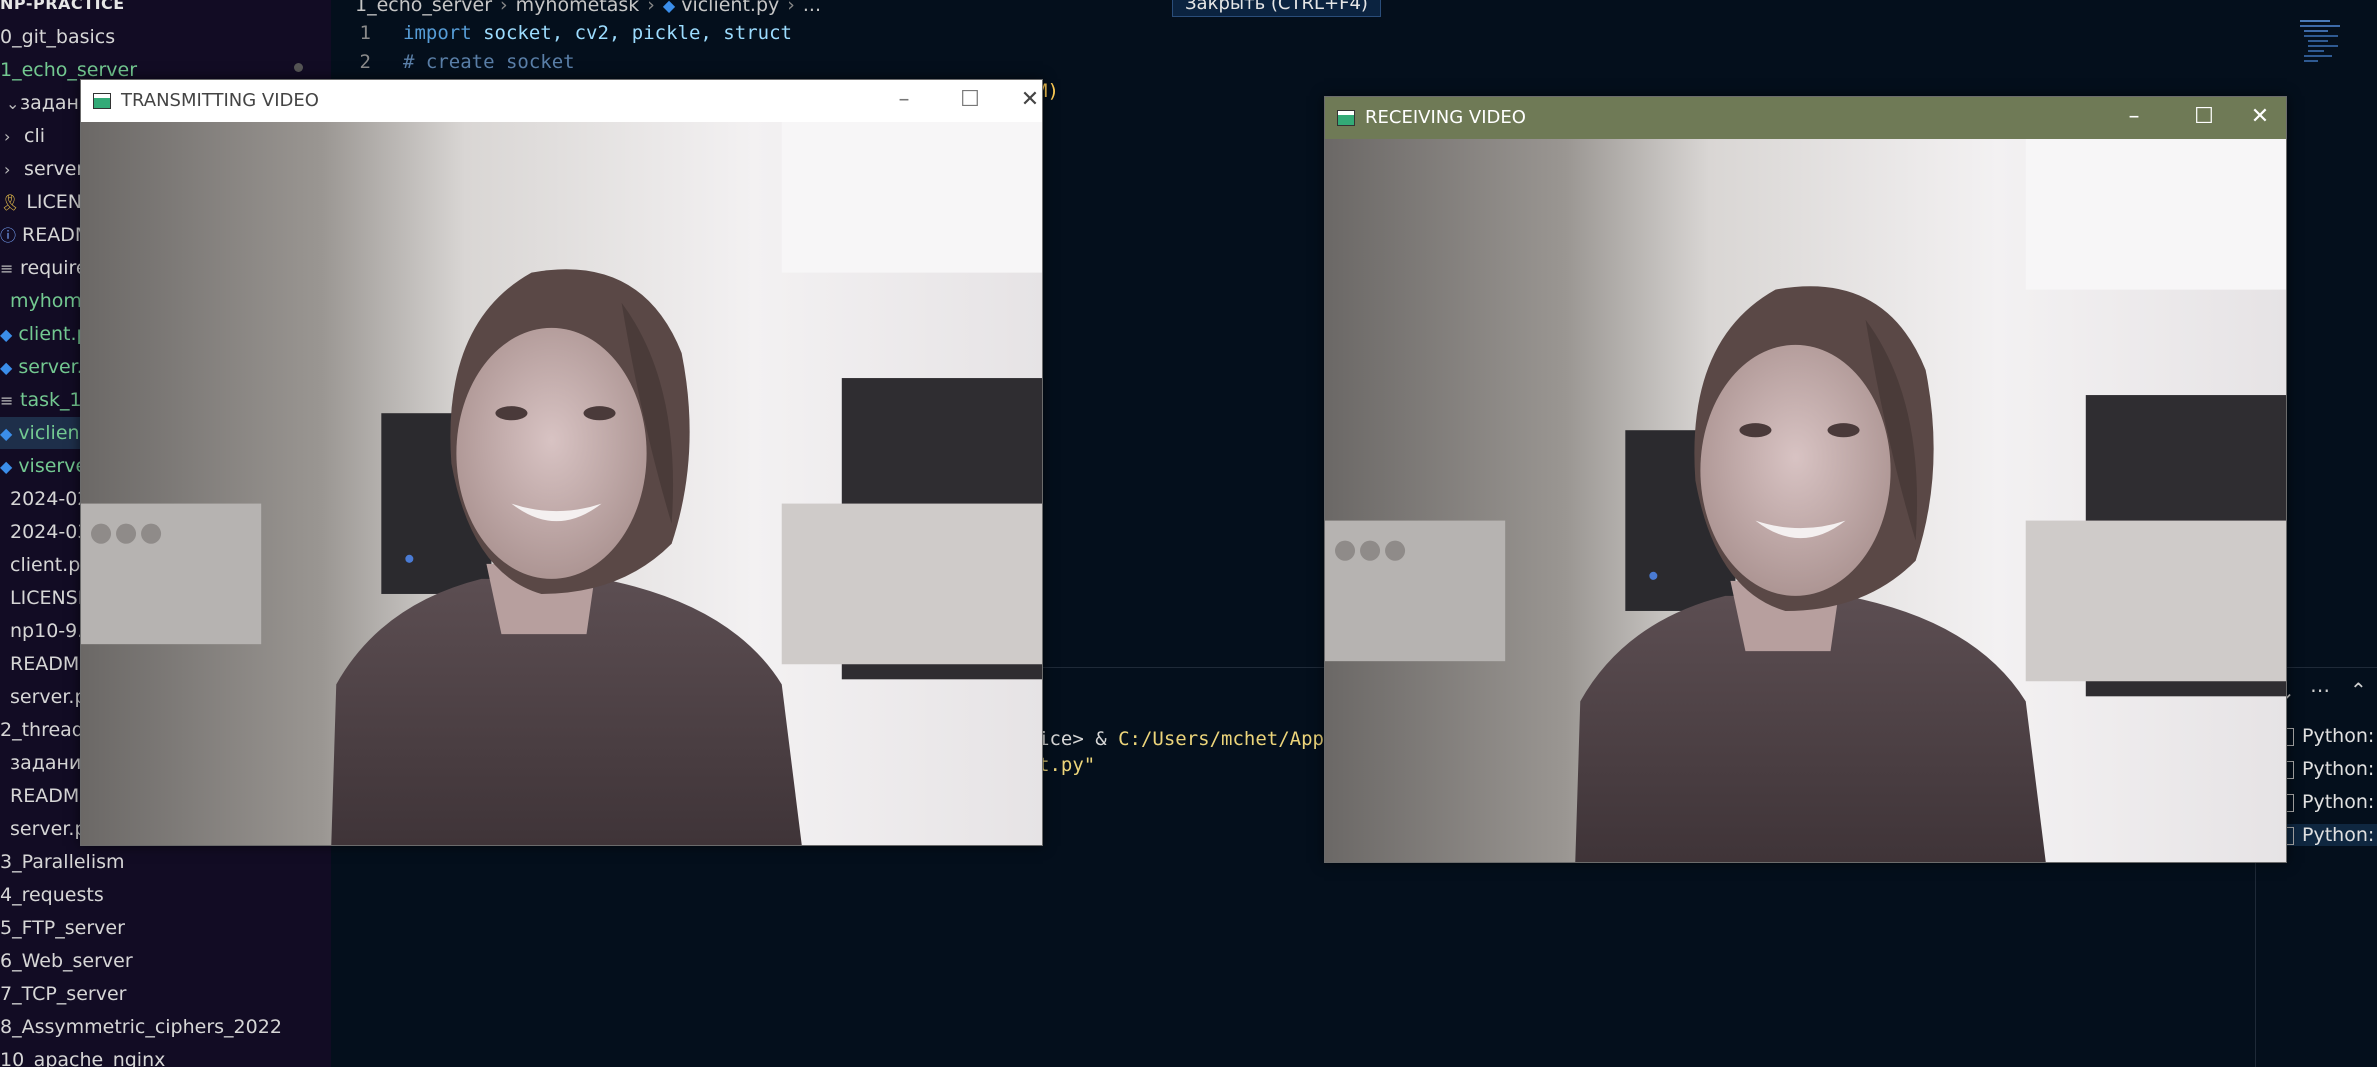 This screenshot has width=2377, height=1067. I want to click on tree-label: 3_Parallelism, so click(62, 862).